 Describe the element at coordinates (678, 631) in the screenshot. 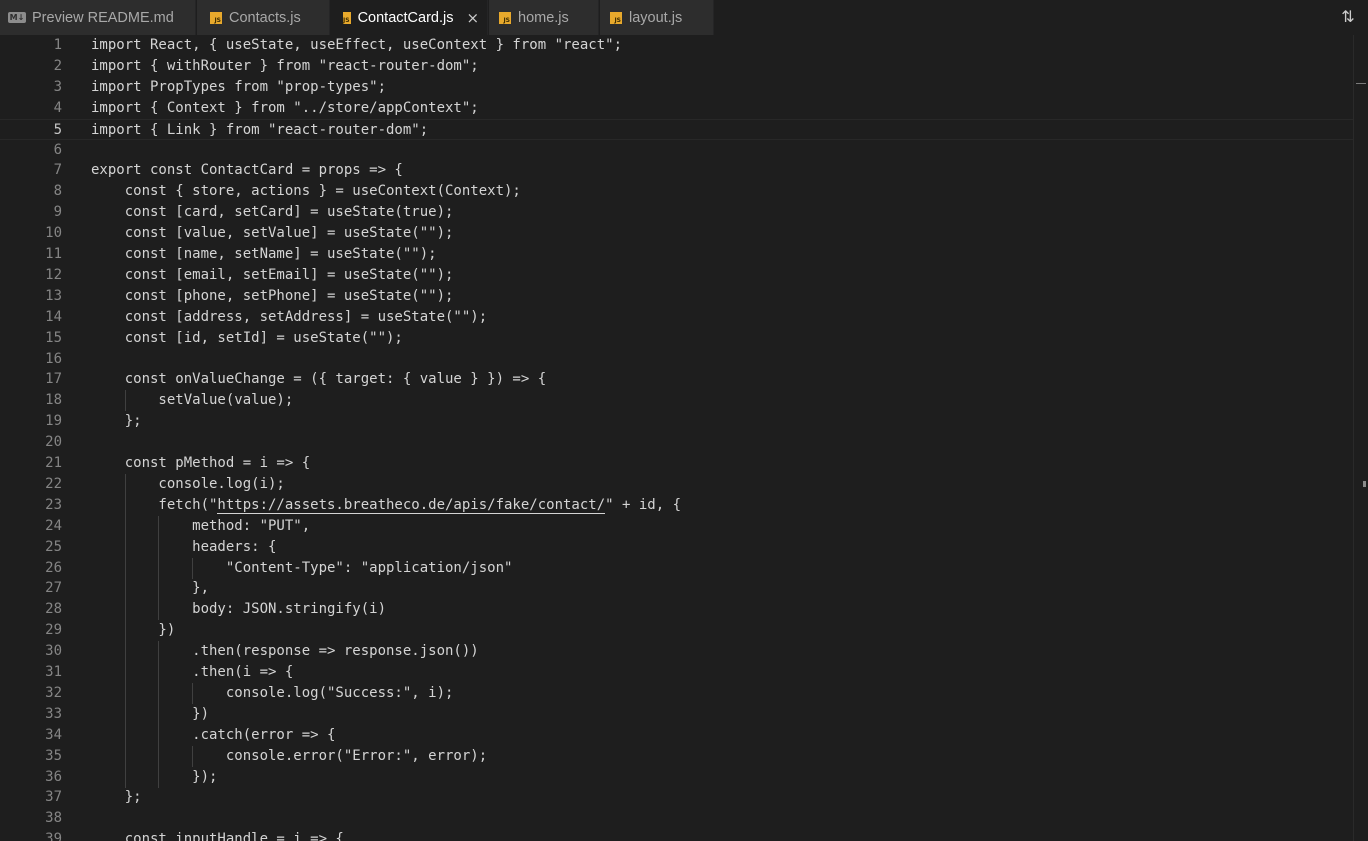

I see `code-line: 29 })` at that location.